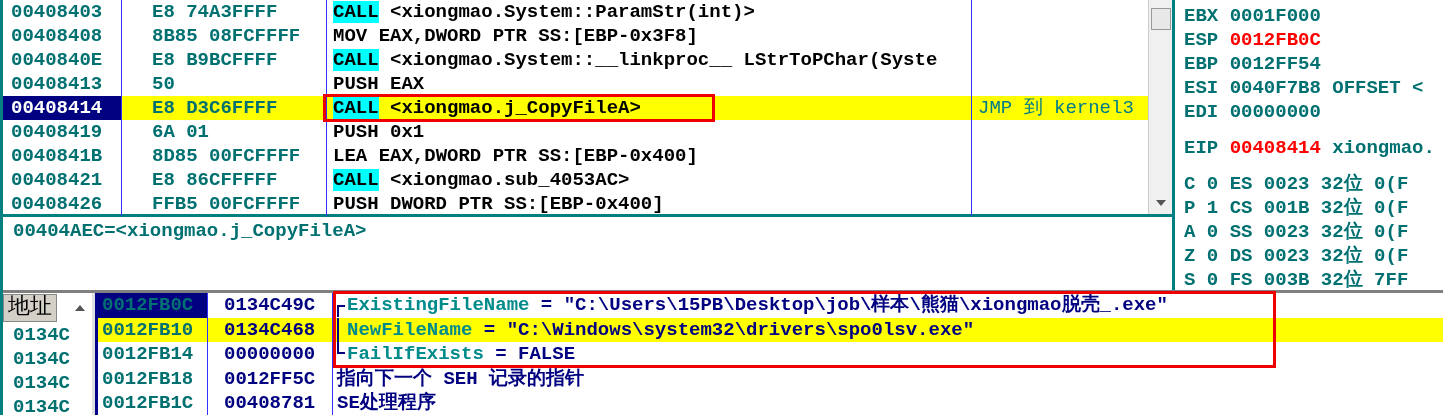  Describe the element at coordinates (180, 132) in the screenshot. I see `hex-bytes: 6A 01` at that location.